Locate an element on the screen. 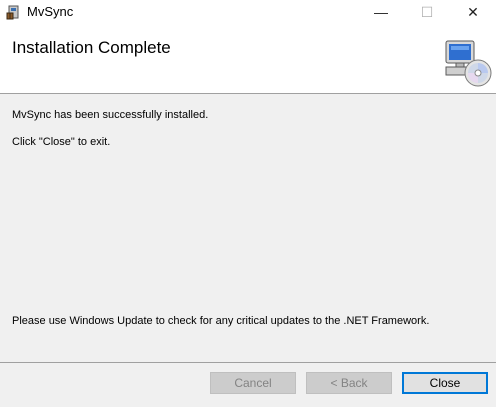  window-title: MvSync is located at coordinates (50, 11).